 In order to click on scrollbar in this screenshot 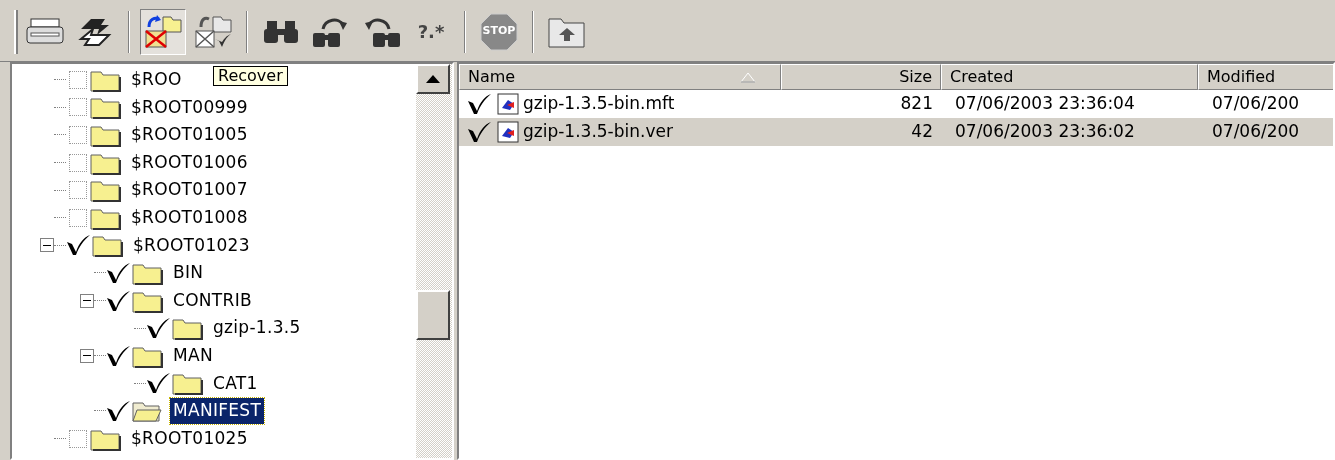, I will do `click(434, 261)`.